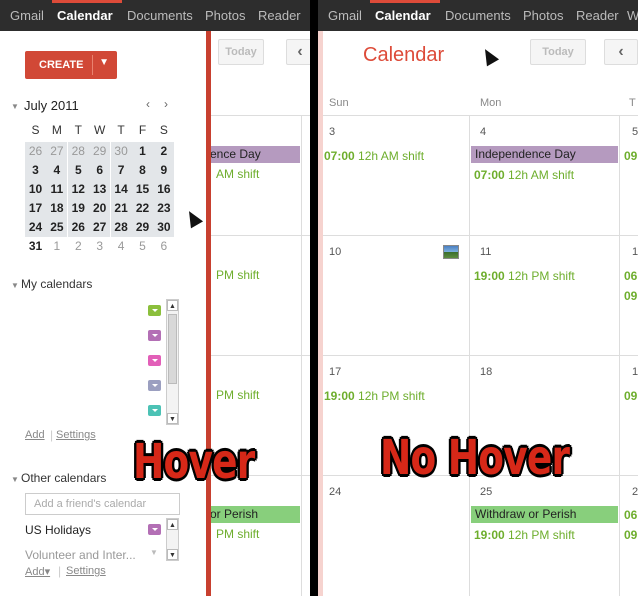  I want to click on mini-calendar-day: 31, so click(35, 246).